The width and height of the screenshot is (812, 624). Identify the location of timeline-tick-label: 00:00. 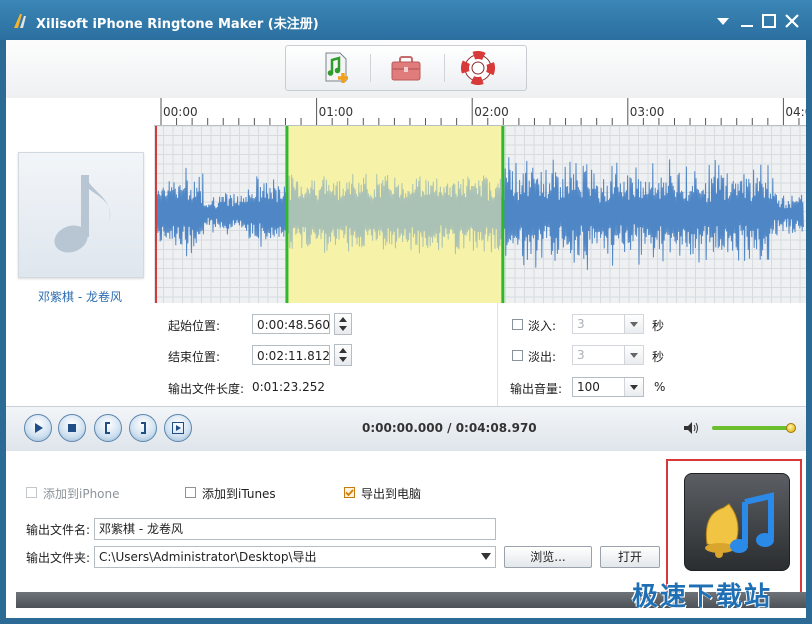
(180, 112).